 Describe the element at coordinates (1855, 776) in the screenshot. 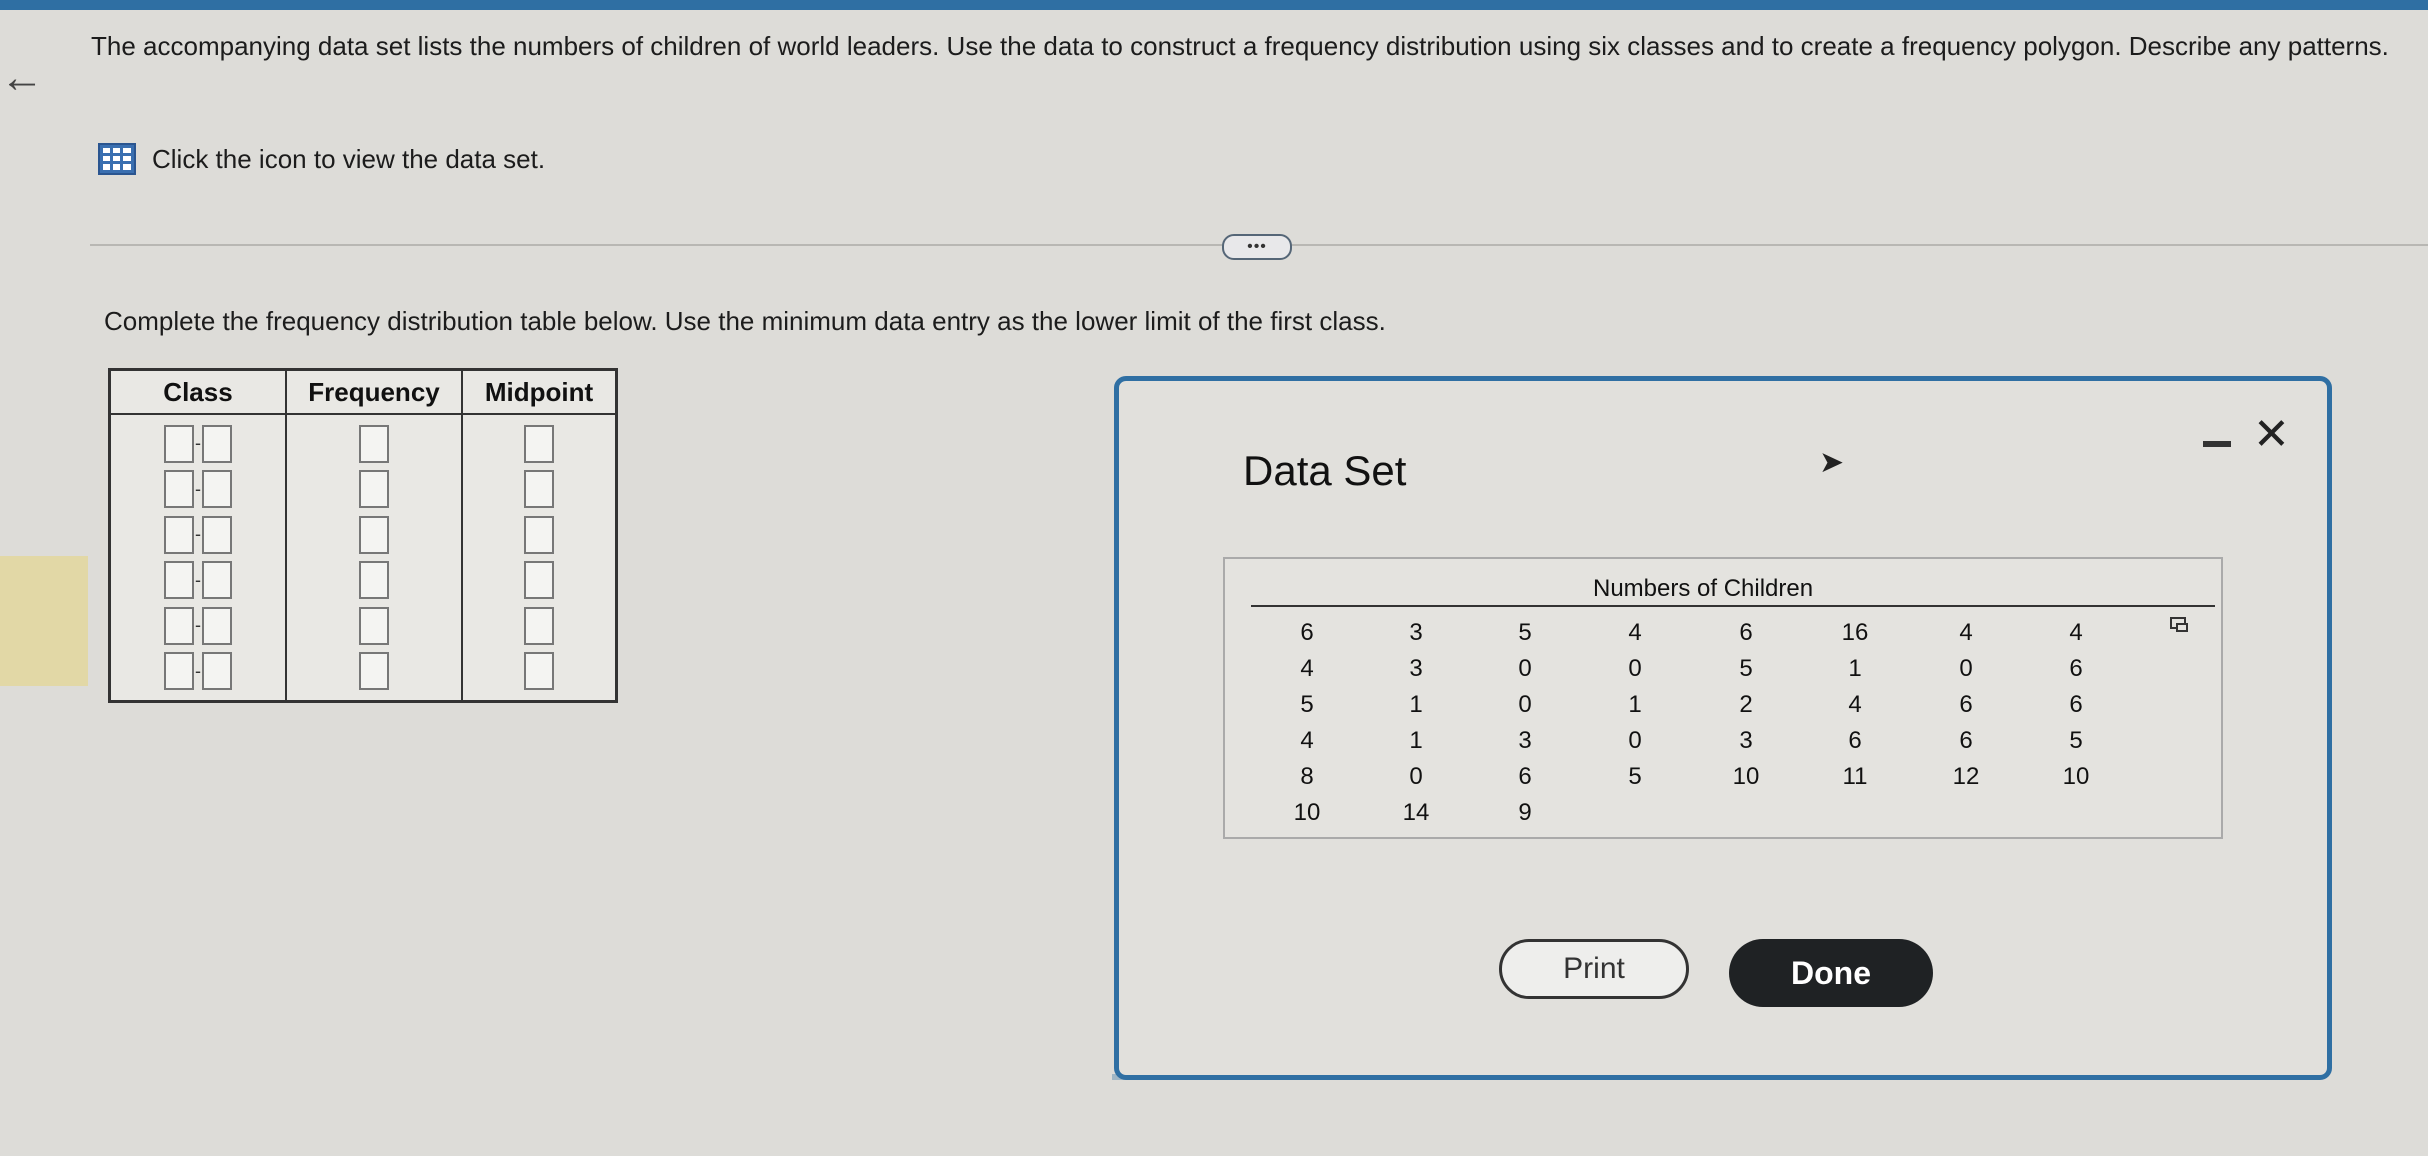

I see `data-value: 11` at that location.